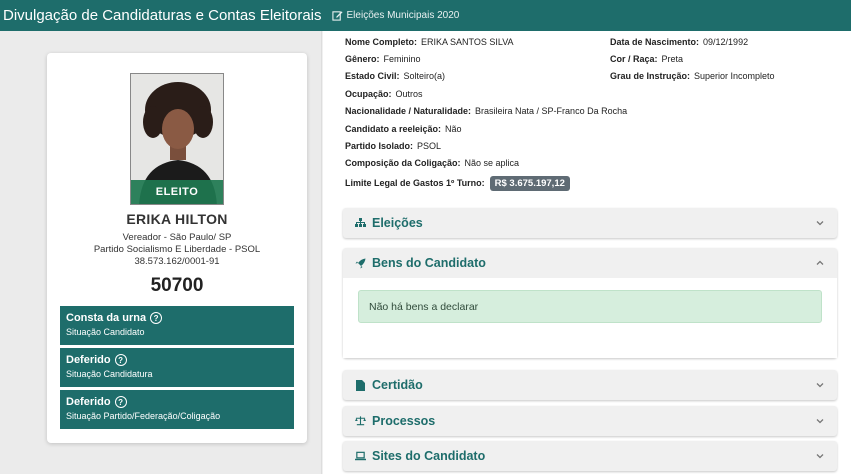  I want to click on status-subtitle: Situação Candidato, so click(105, 332).